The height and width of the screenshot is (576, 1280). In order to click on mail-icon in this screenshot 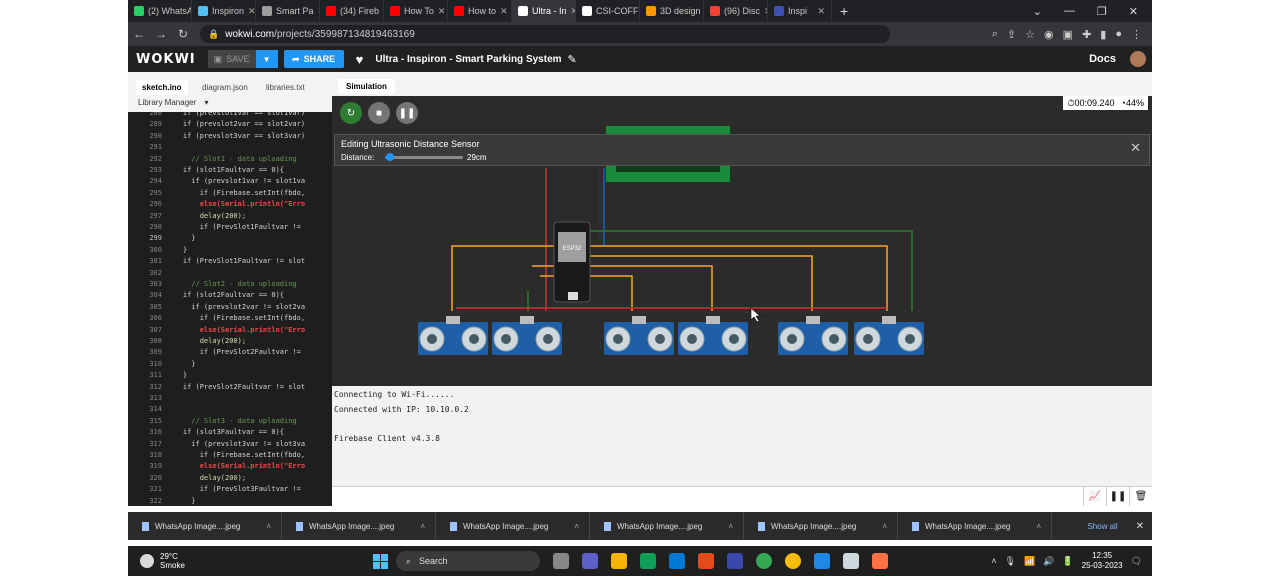, I will do `click(676, 561)`.